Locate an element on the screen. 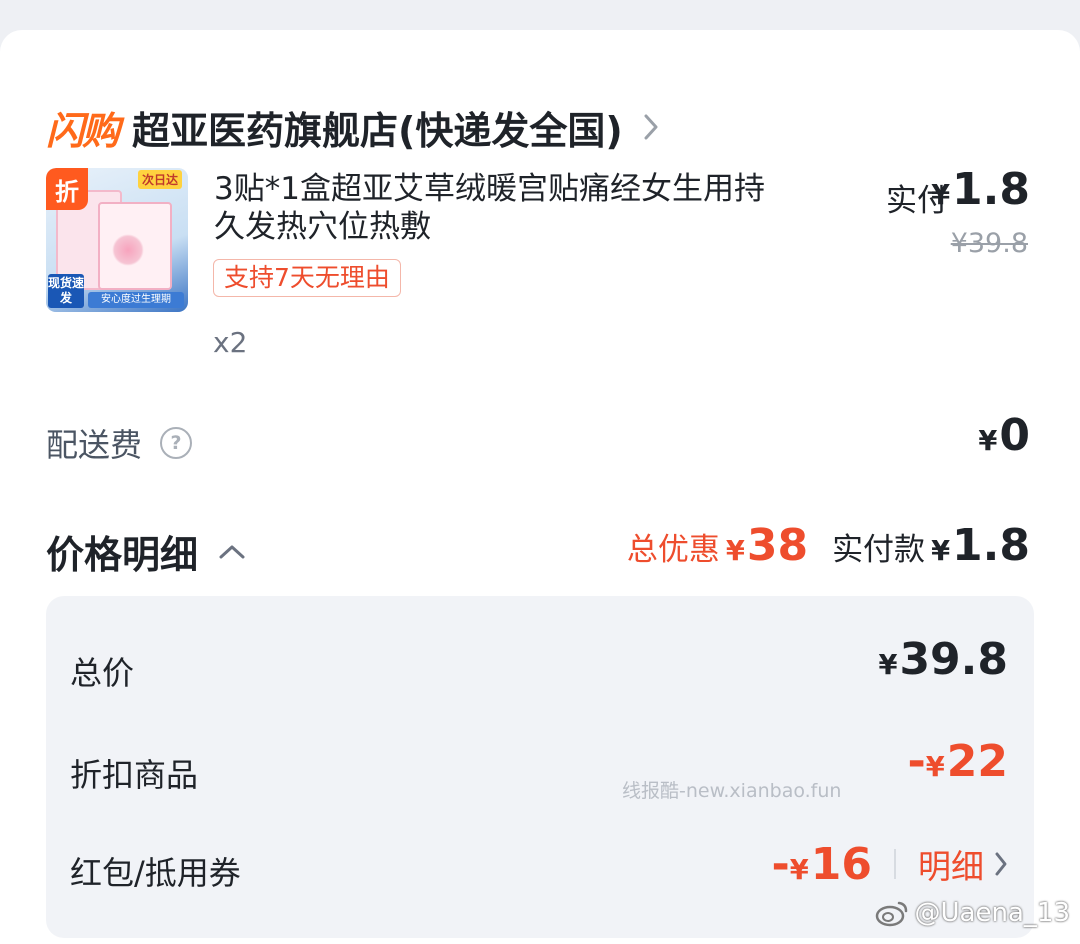  chevron-up-icon is located at coordinates (232, 552).